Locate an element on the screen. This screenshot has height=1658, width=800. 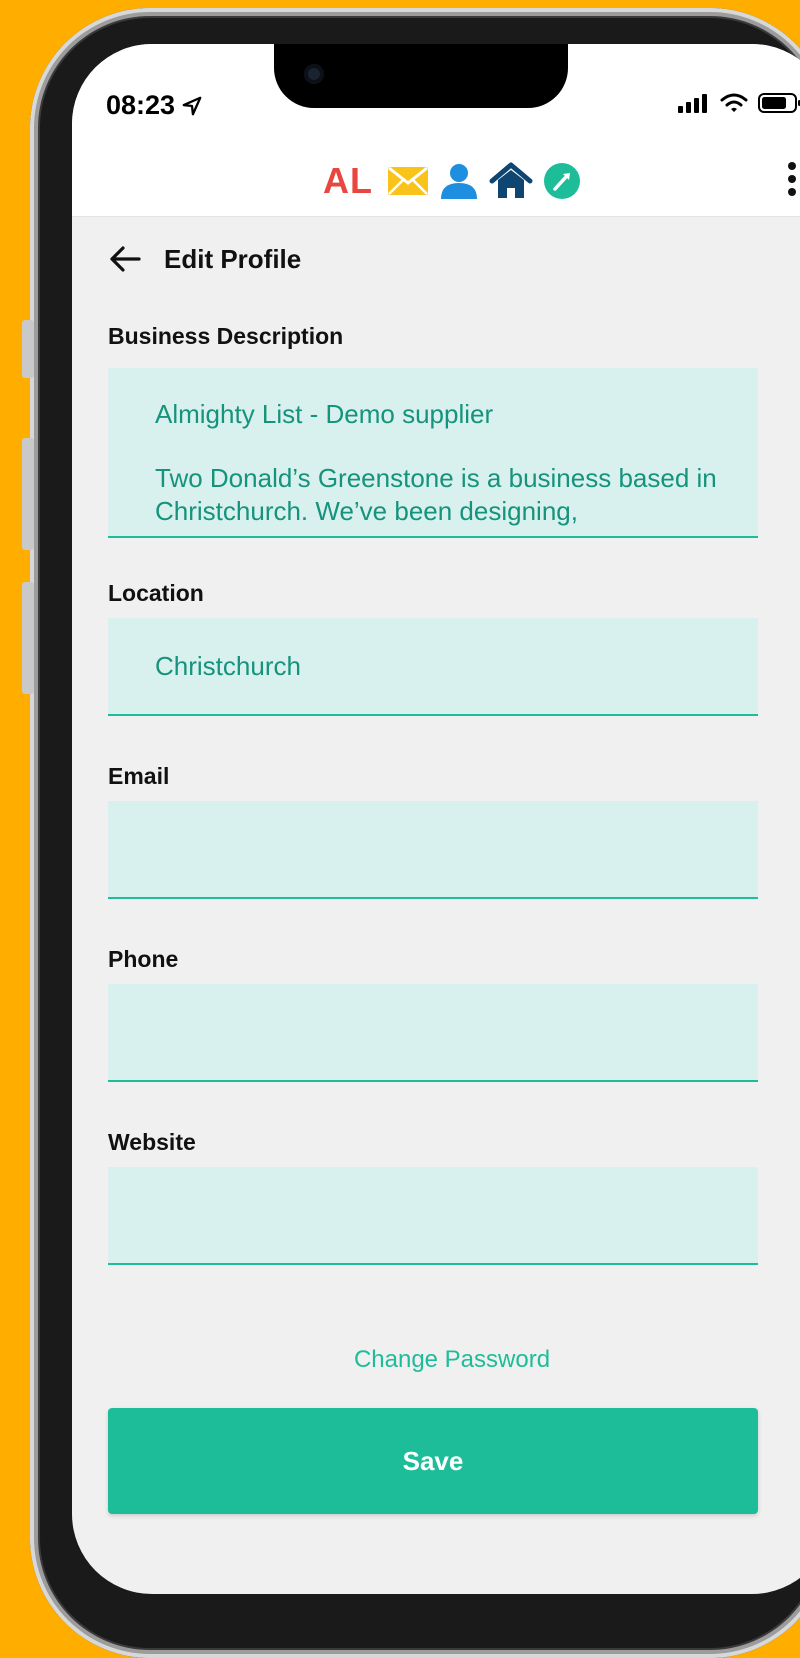
mail-icon is located at coordinates (408, 181).